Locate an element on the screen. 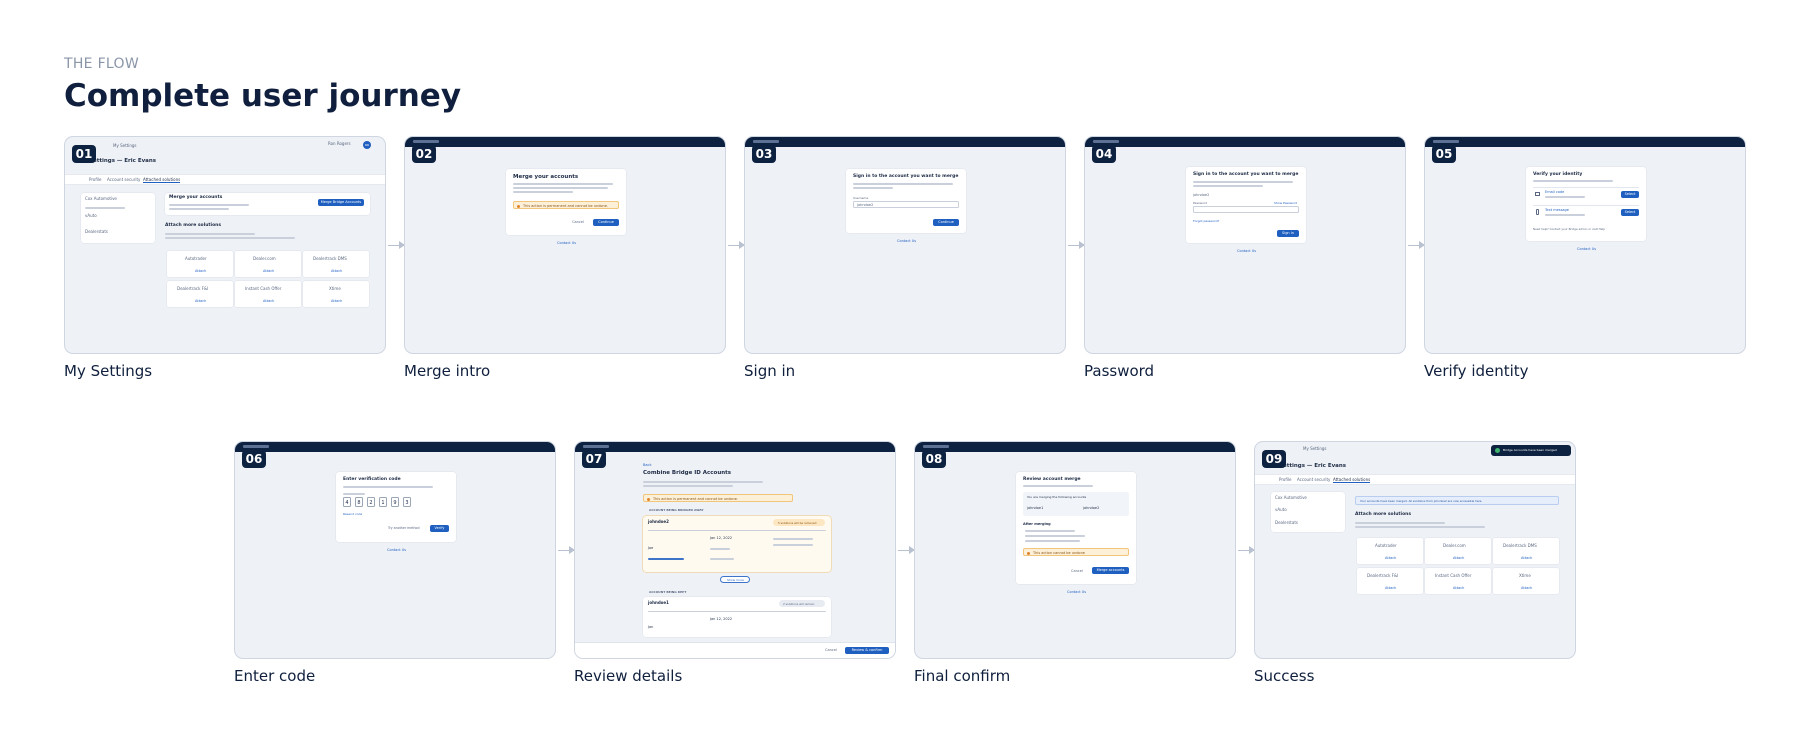 The height and width of the screenshot is (748, 1808). flow-arrow is located at coordinates (906, 550).